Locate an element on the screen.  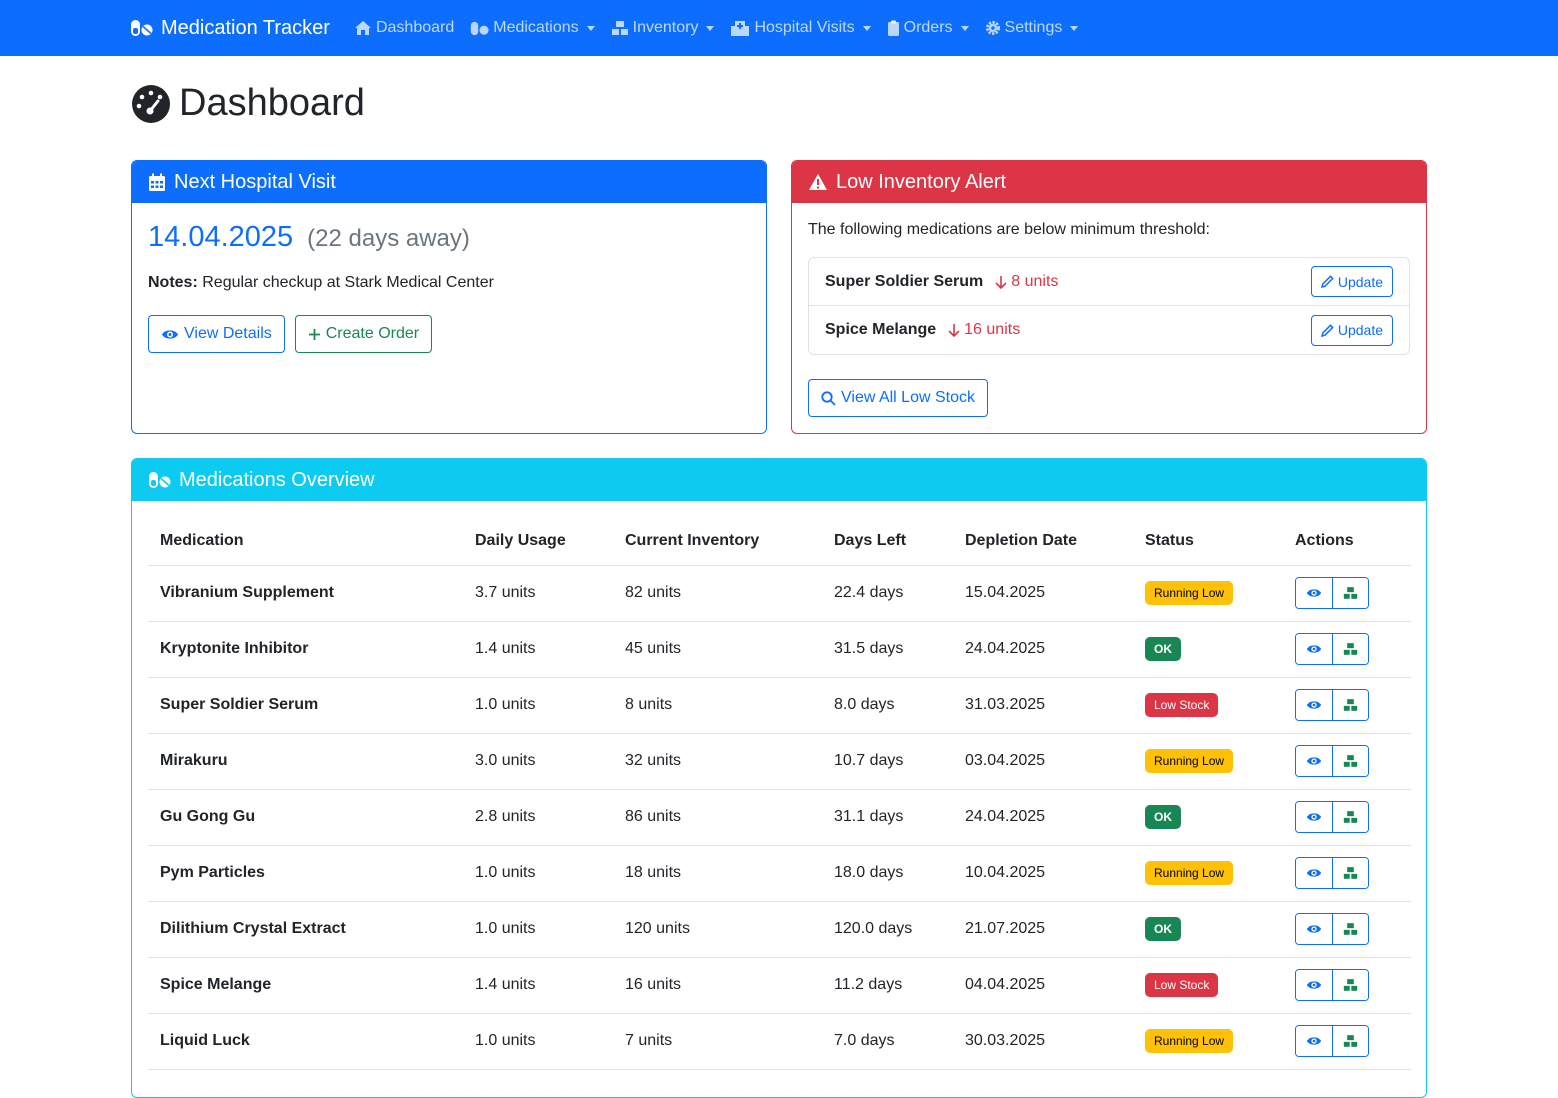
view-details-button: View Details is located at coordinates (216, 334).